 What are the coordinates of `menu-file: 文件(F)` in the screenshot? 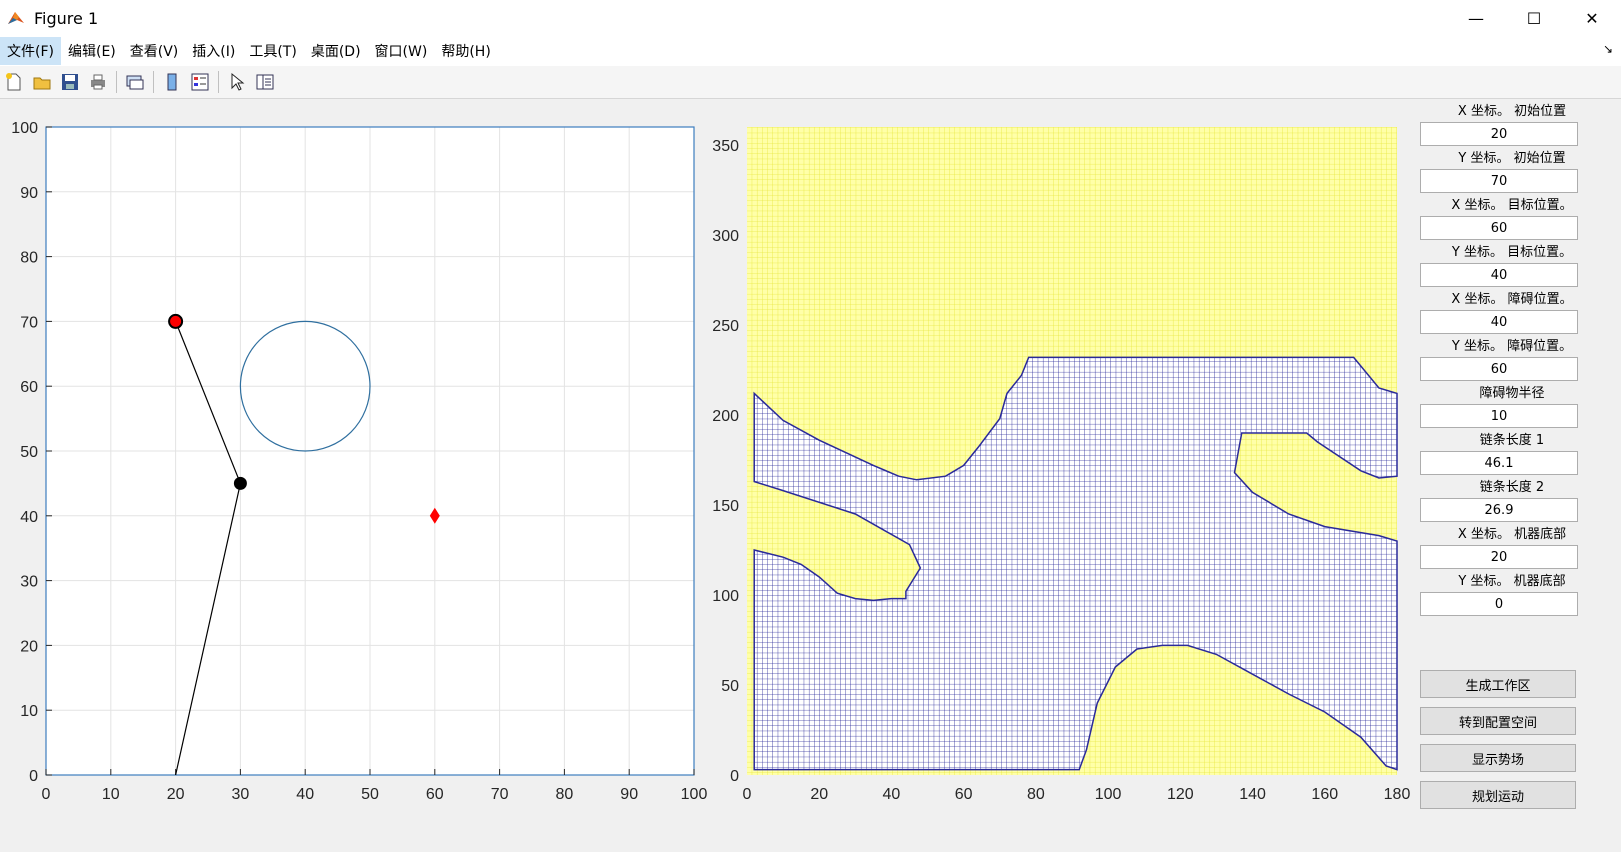 It's located at (30, 51).